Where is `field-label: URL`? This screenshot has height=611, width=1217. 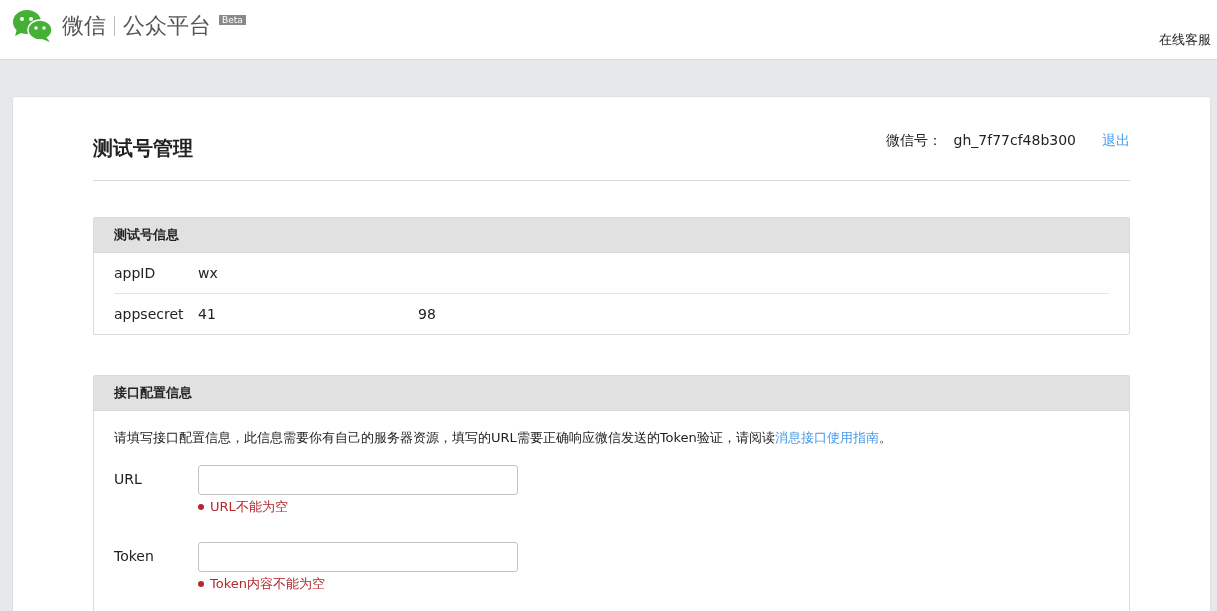 field-label: URL is located at coordinates (128, 479).